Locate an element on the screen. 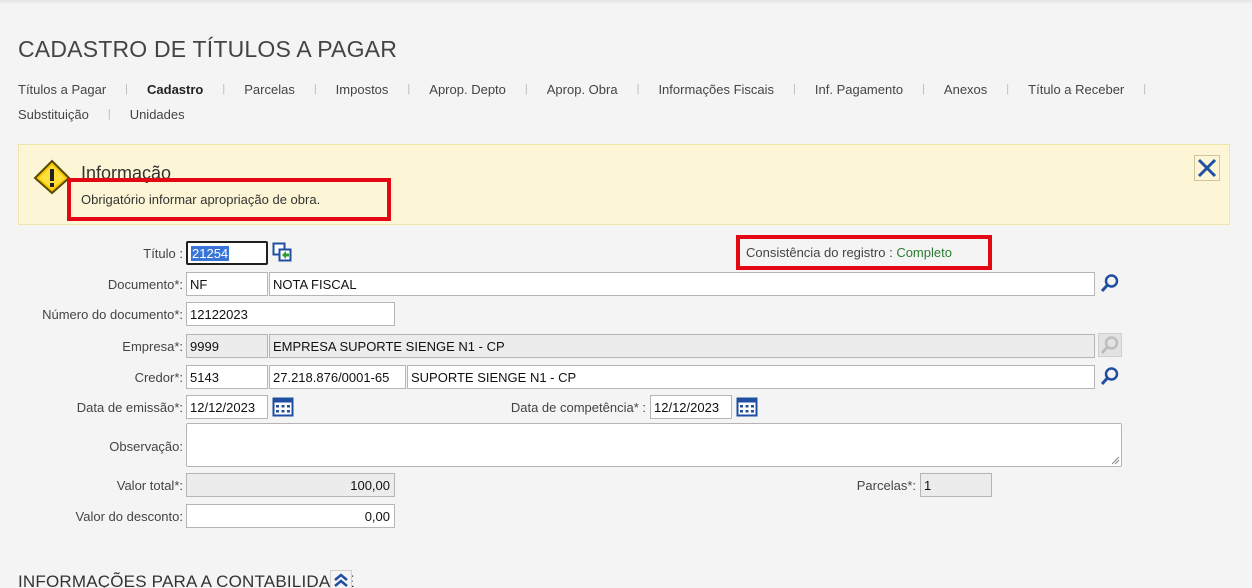 This screenshot has width=1252, height=588. tab-unidades: Unidades is located at coordinates (157, 114).